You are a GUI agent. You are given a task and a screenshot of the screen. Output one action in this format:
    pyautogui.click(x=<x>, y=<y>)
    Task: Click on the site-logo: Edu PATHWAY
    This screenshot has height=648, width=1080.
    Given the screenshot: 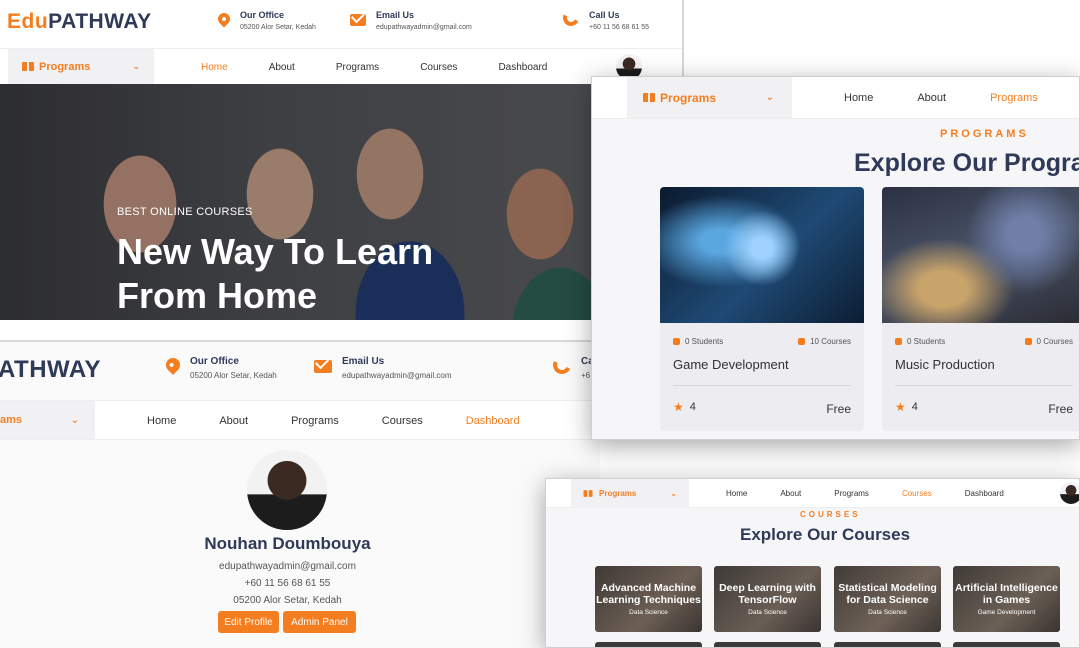 What is the action you would take?
    pyautogui.click(x=79, y=22)
    